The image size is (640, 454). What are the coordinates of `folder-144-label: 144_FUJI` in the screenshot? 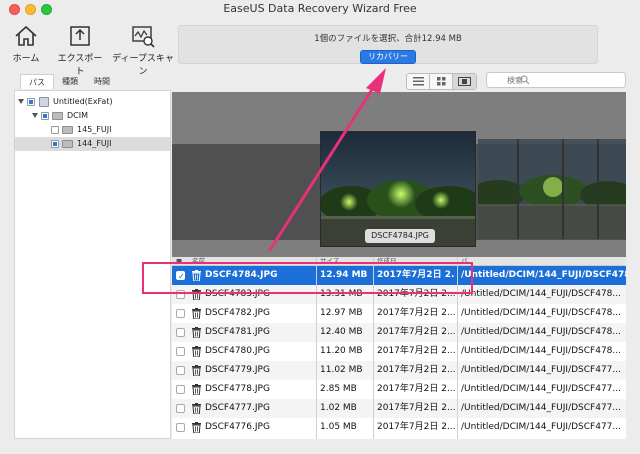 It's located at (94, 143).